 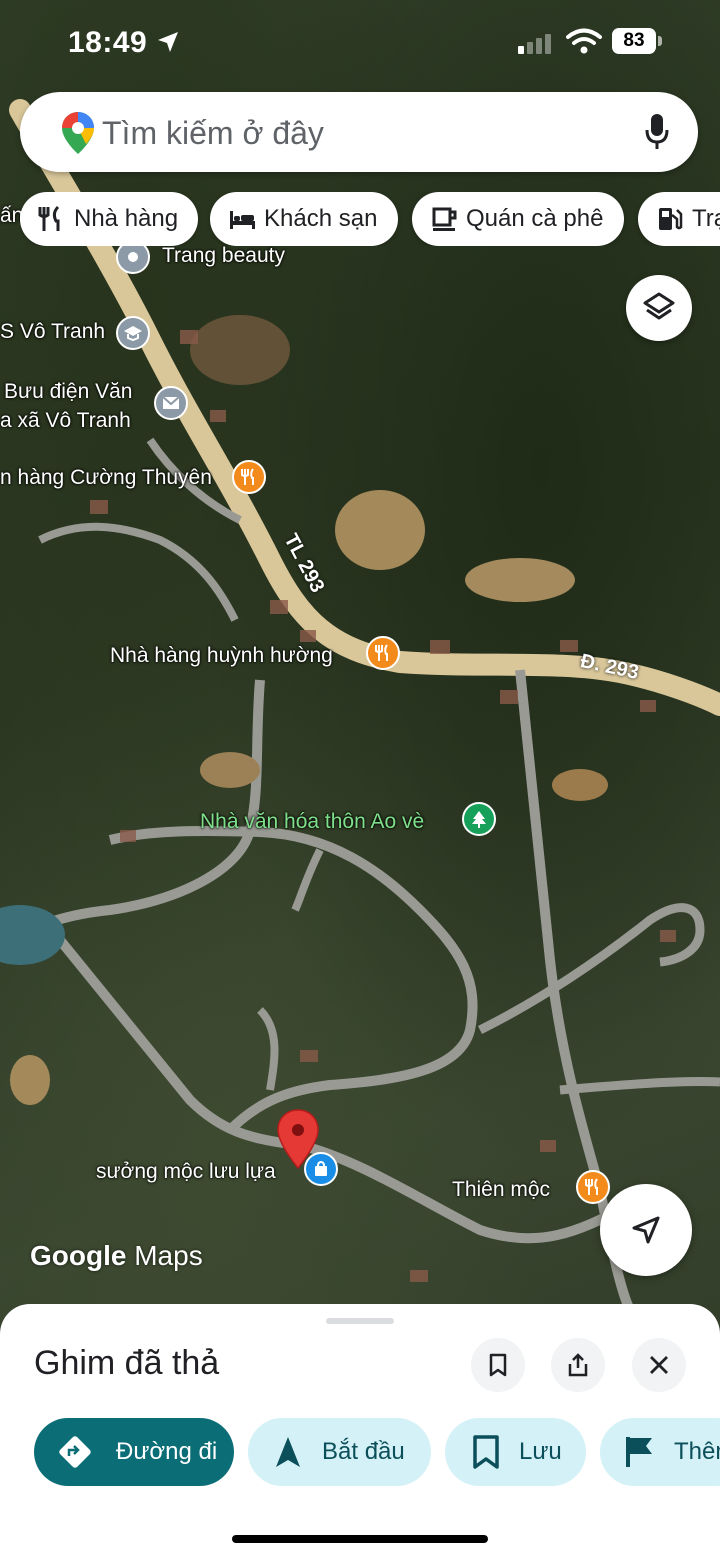 I want to click on layers-icon, so click(x=659, y=306).